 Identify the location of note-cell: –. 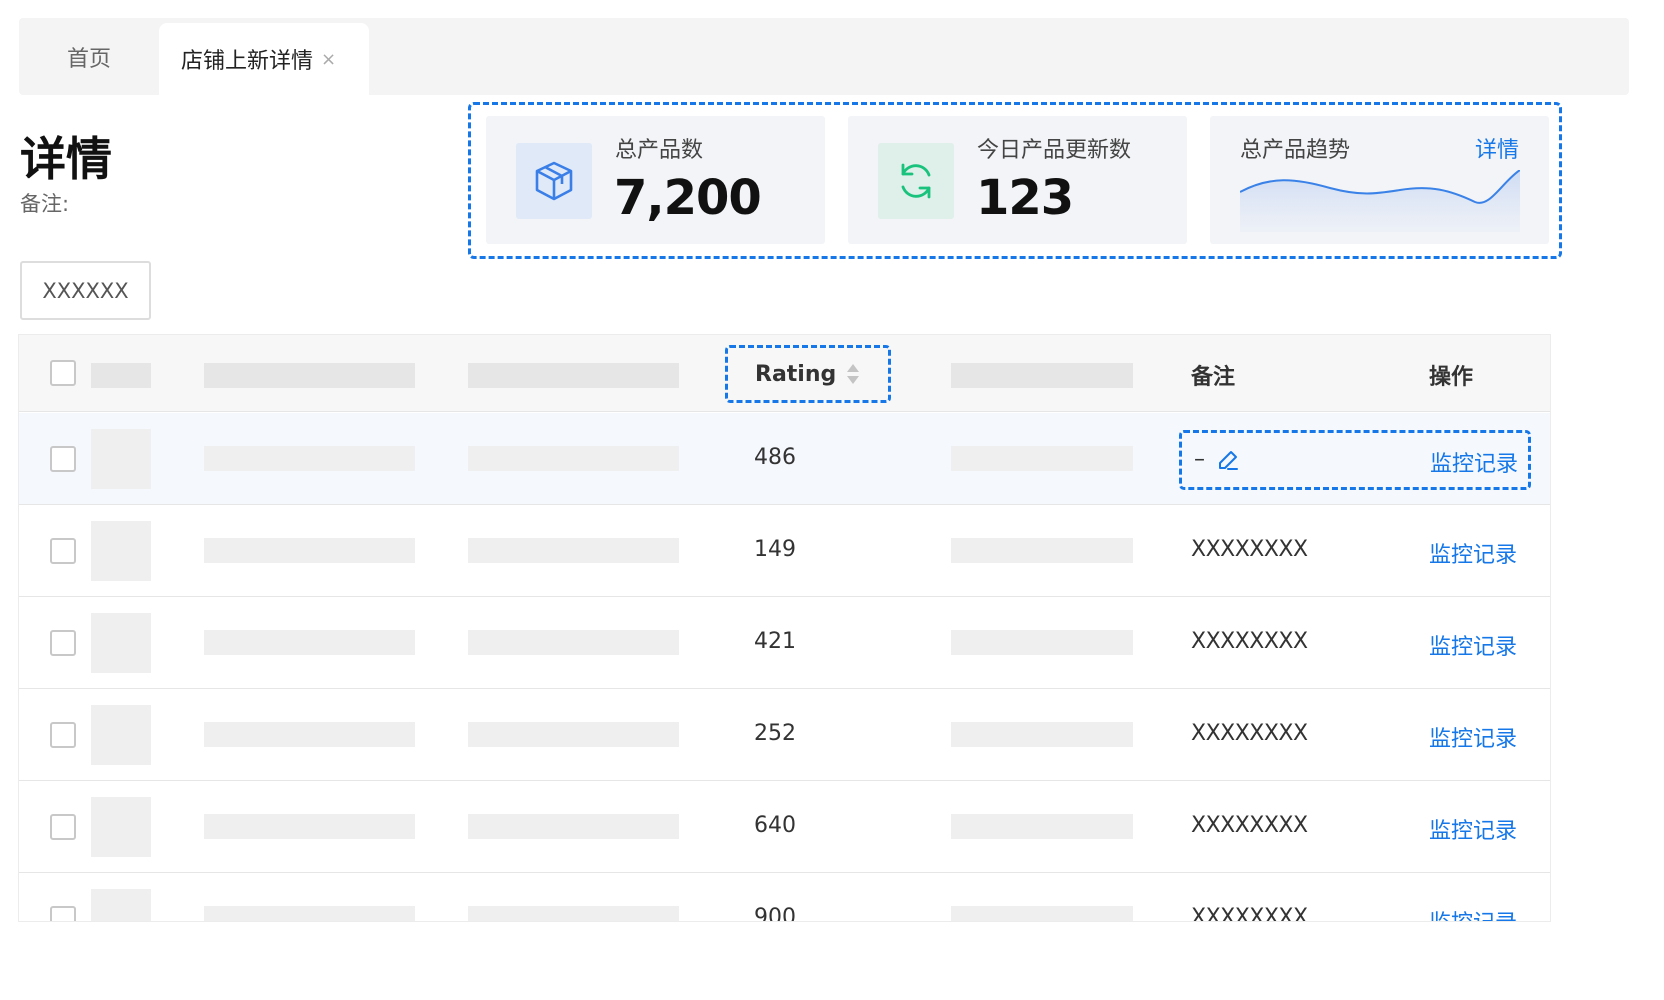
(1199, 459).